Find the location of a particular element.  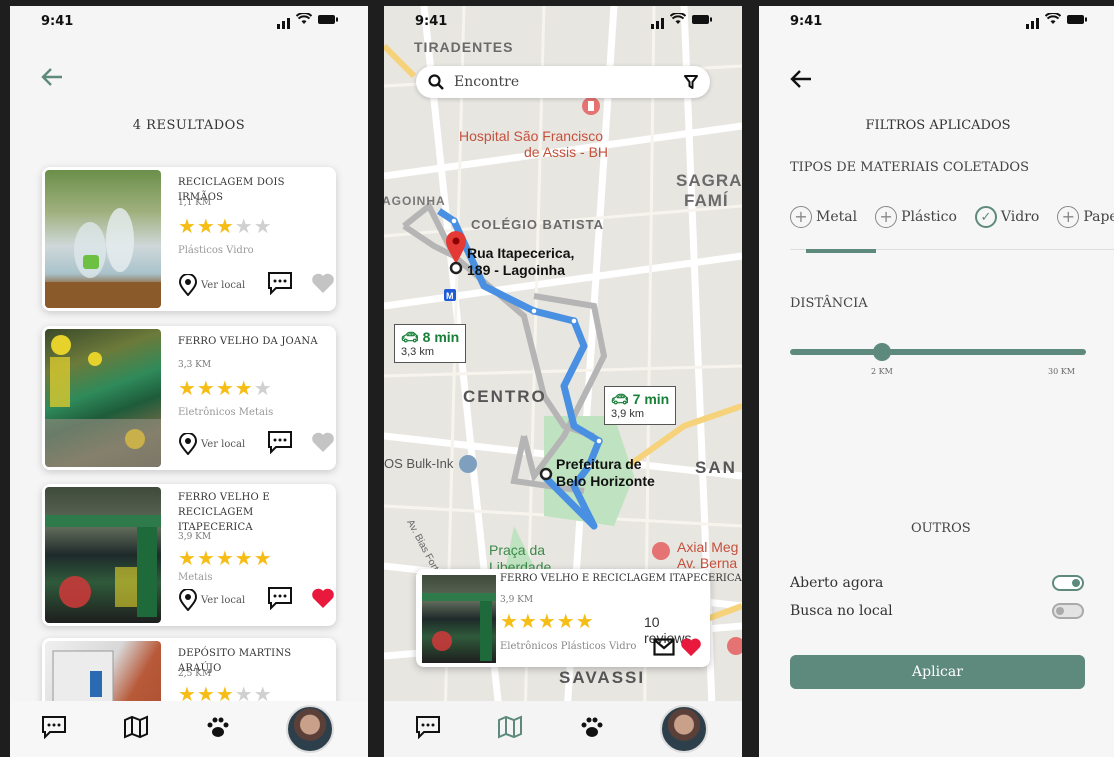

chip-vidro: ✓ Vidro is located at coordinates (1007, 217).